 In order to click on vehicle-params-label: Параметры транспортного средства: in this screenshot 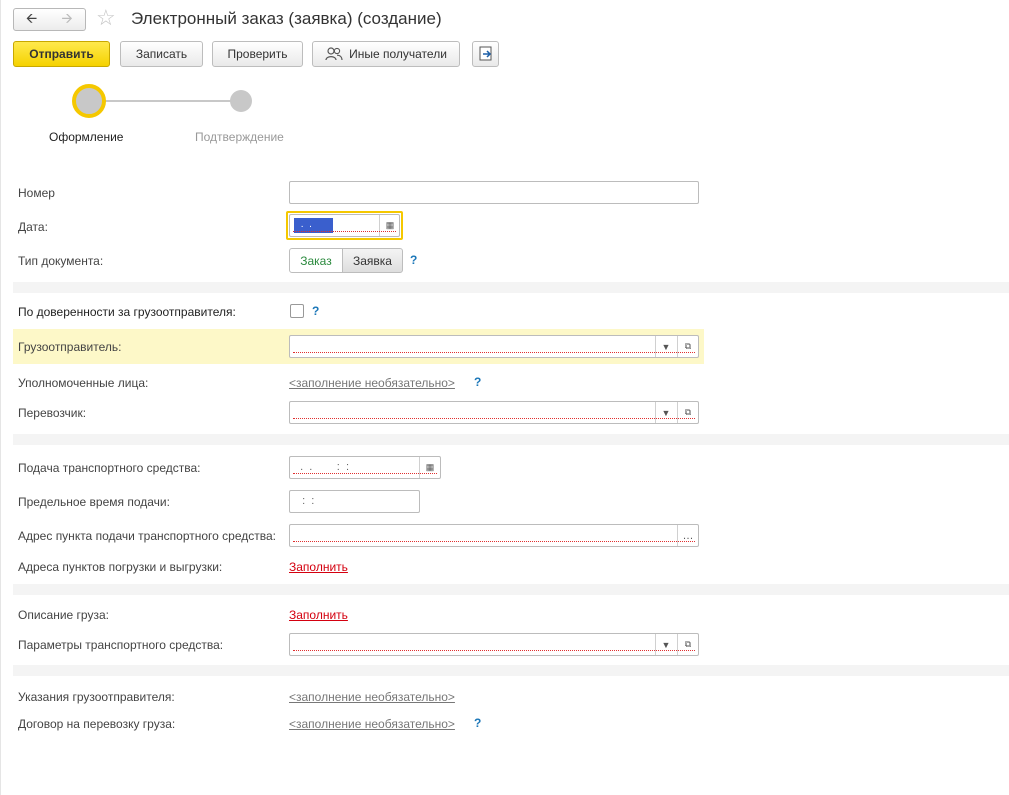, I will do `click(121, 645)`.